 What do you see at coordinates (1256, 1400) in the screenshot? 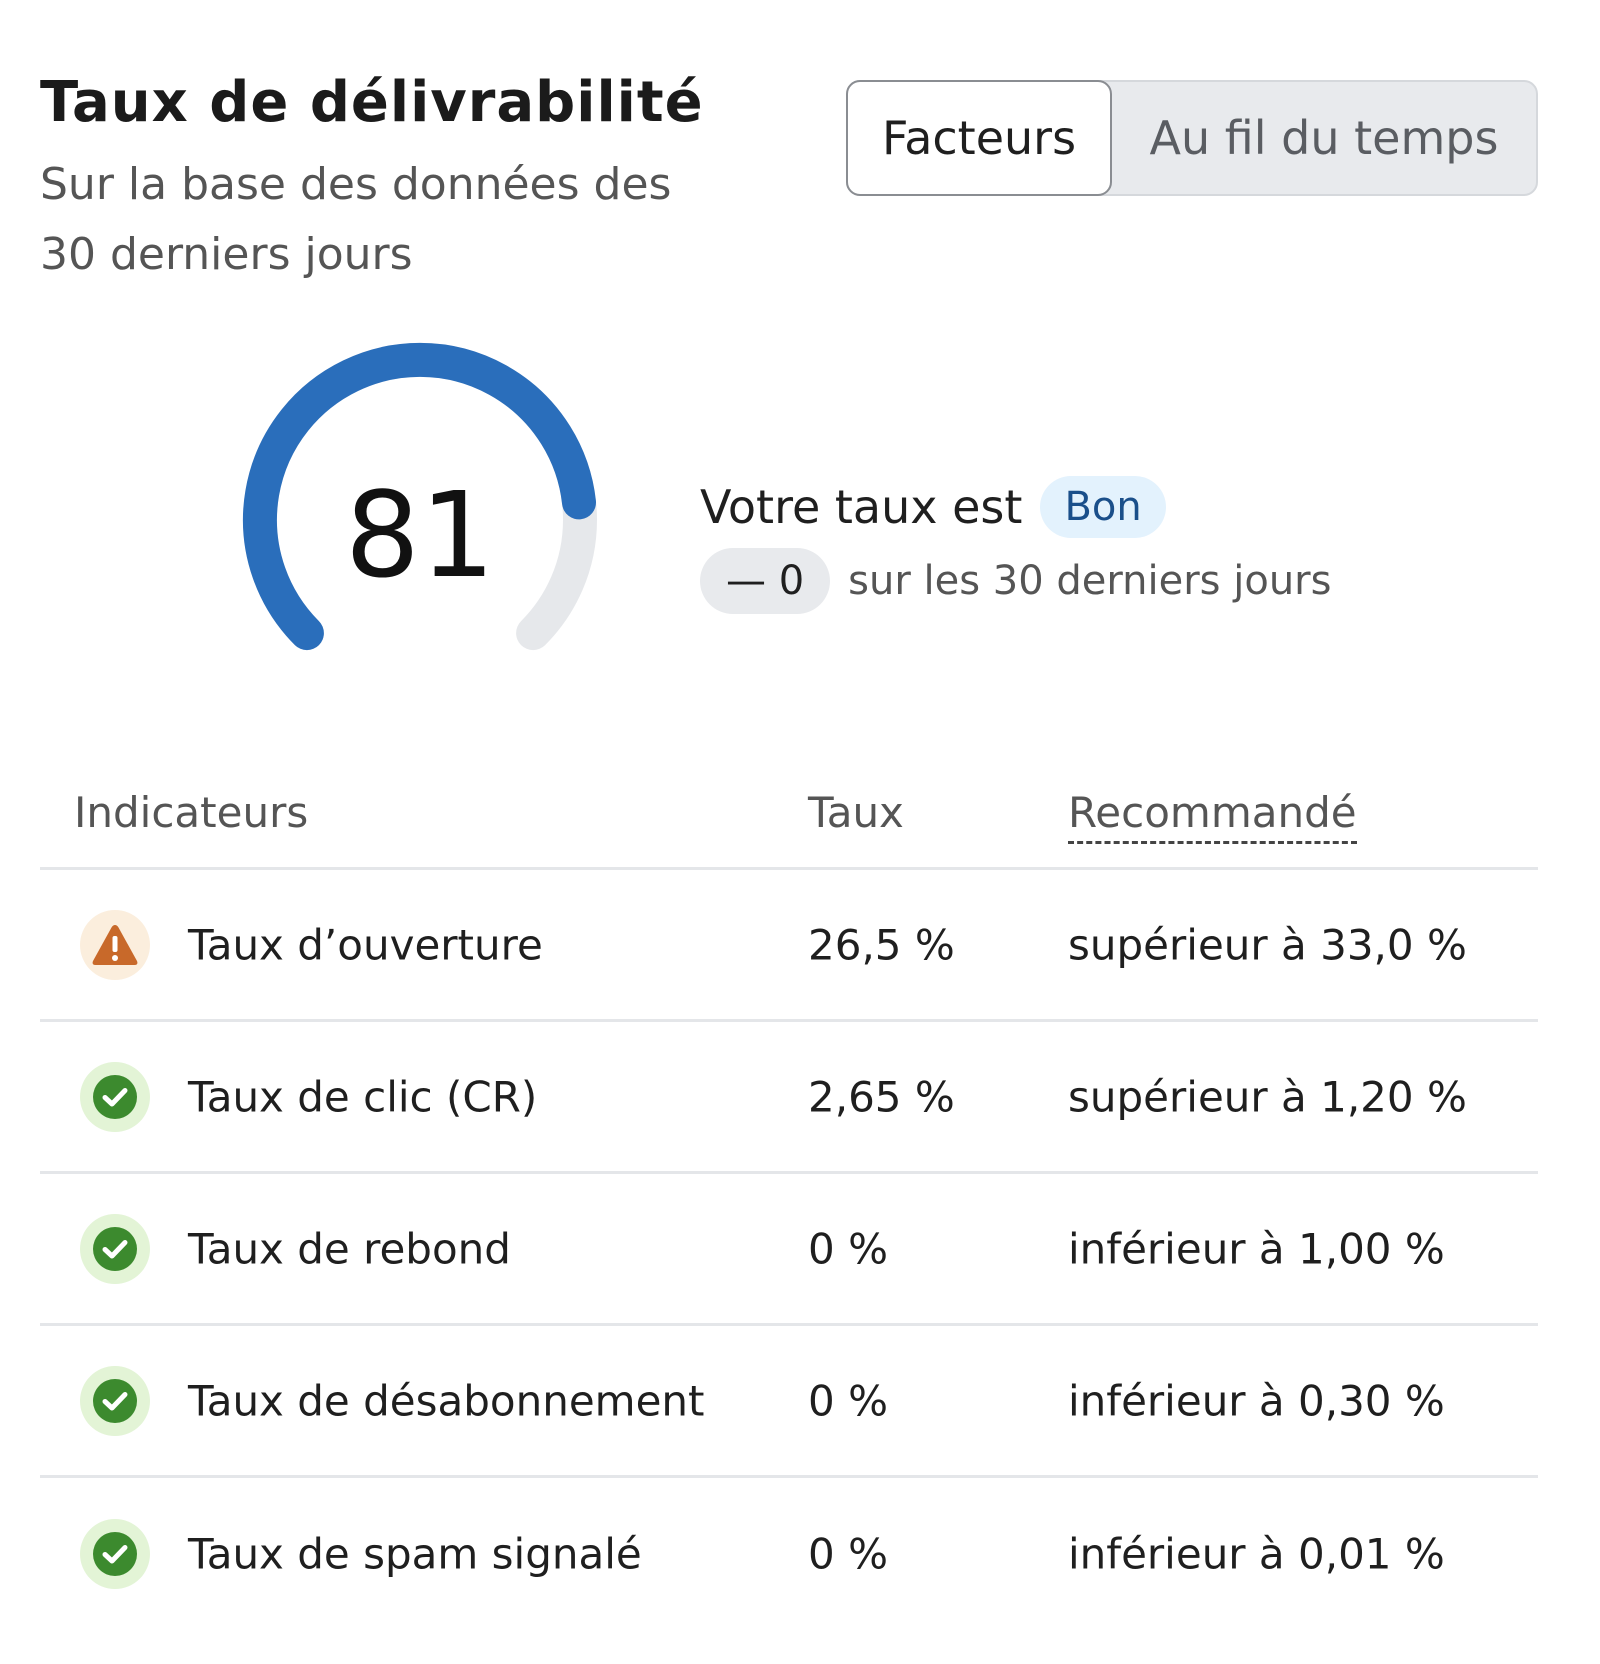
I see `indicator-recommended: inférieur à 0,30 %` at bounding box center [1256, 1400].